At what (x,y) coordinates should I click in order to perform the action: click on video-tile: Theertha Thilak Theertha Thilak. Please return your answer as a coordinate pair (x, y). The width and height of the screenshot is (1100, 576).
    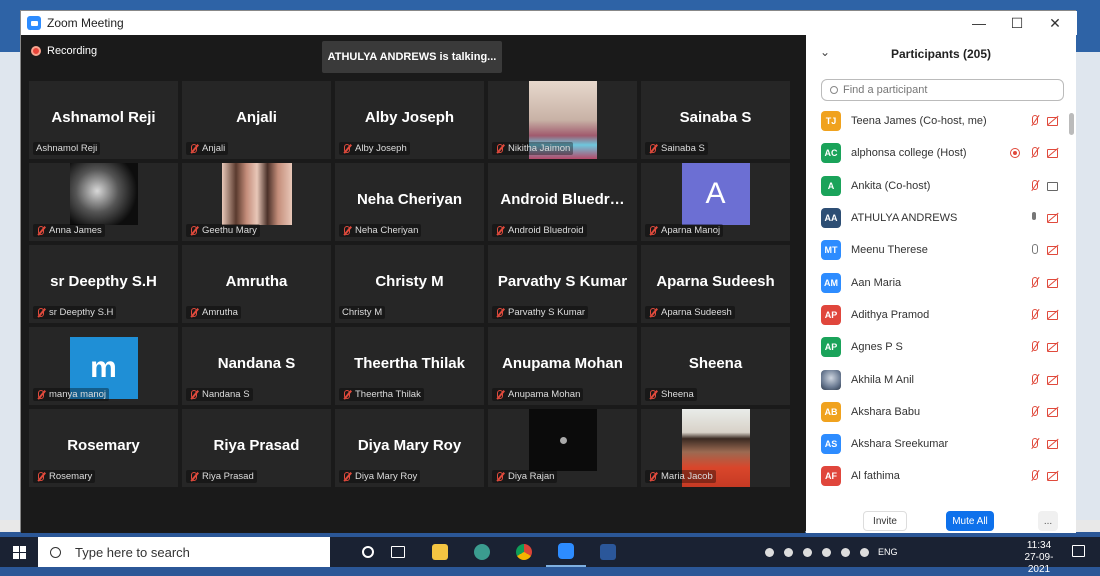
    Looking at the image, I should click on (409, 366).